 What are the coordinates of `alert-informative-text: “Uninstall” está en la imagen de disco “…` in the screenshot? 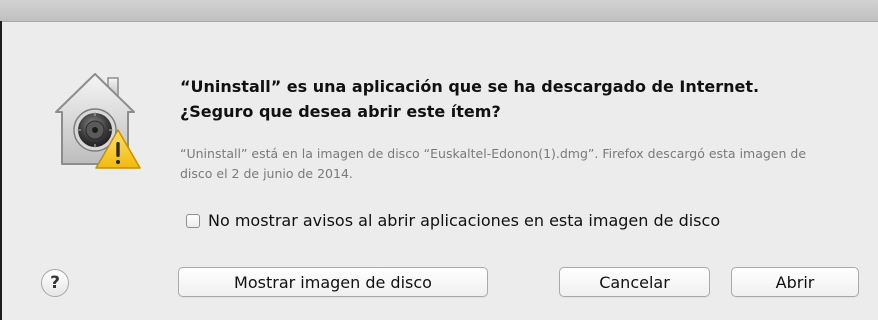 It's located at (493, 163).